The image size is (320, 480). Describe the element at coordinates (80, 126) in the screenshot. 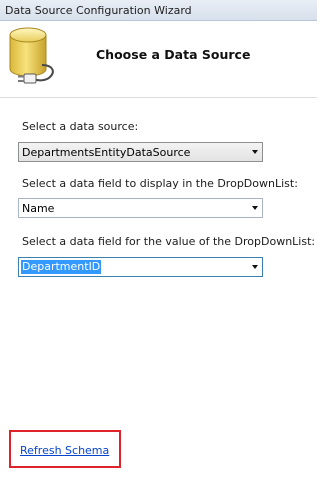

I see `data-source-label: Select a data source:` at that location.